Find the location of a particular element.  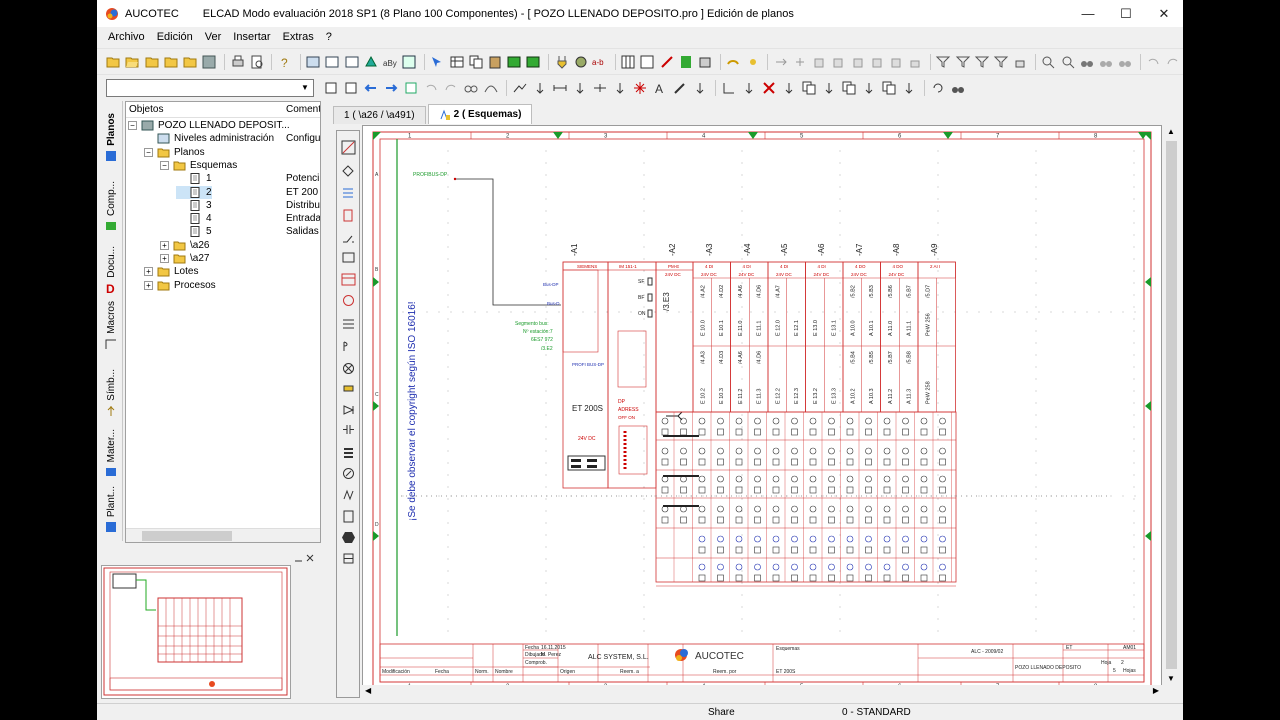

stack-icon is located at coordinates (705, 62).